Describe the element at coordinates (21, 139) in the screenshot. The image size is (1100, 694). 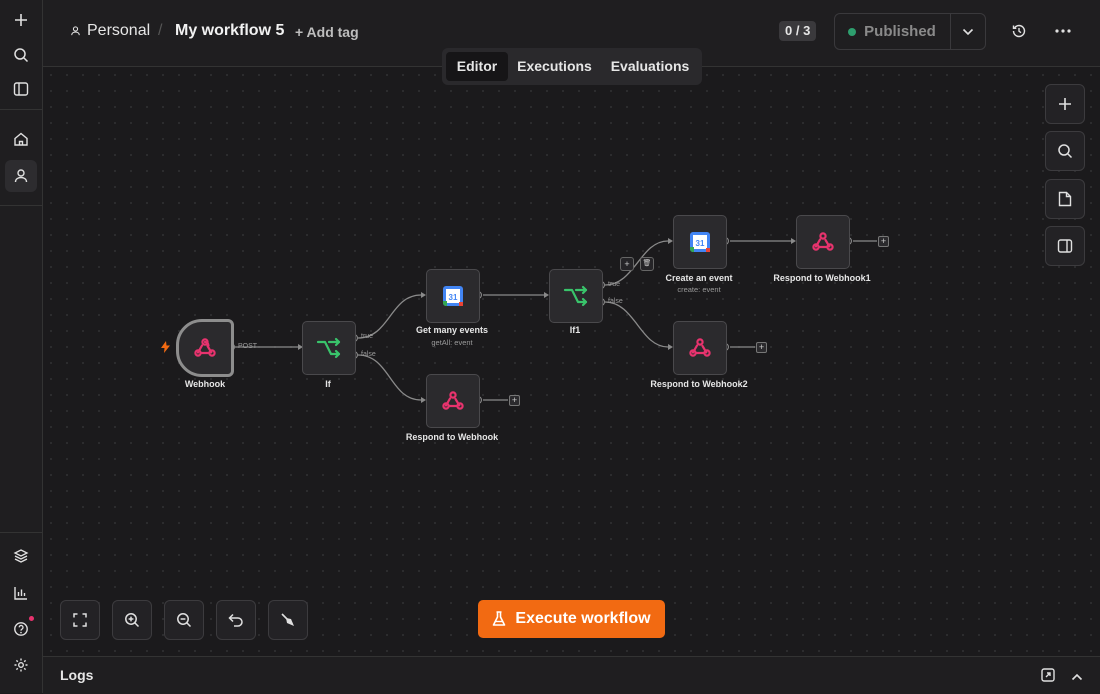
I see `home-icon` at that location.